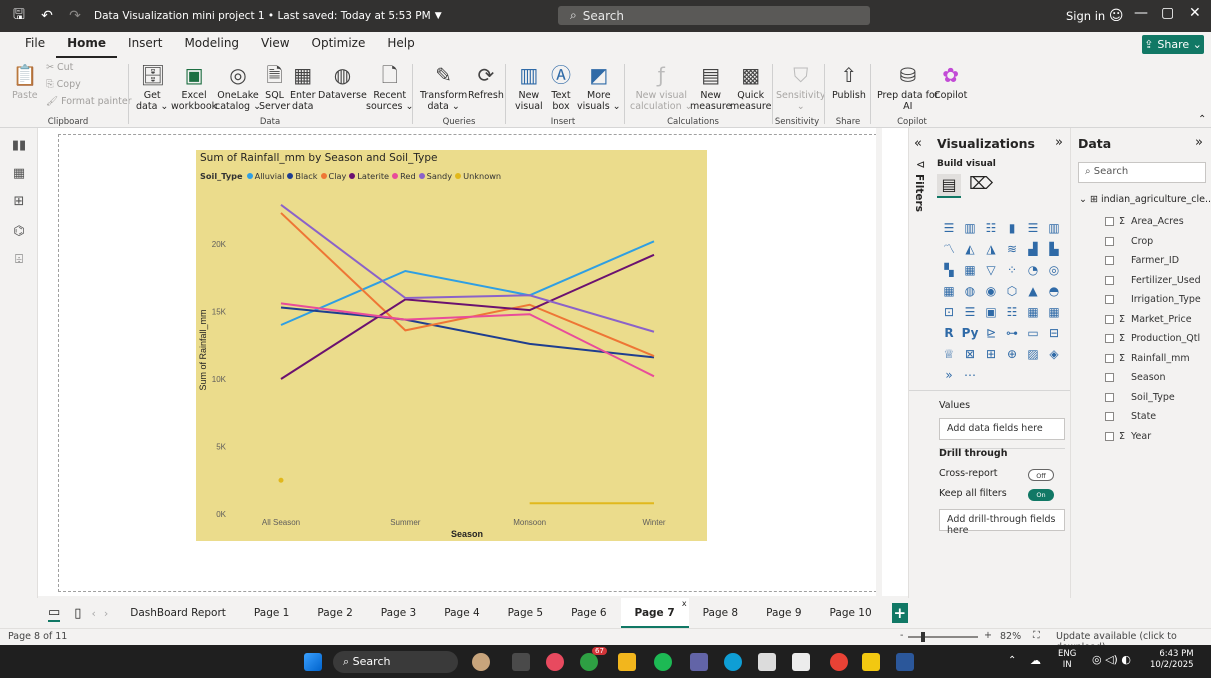 The width and height of the screenshot is (1211, 678). Describe the element at coordinates (949, 270) in the screenshot. I see `waterfall-icon: ▚` at that location.